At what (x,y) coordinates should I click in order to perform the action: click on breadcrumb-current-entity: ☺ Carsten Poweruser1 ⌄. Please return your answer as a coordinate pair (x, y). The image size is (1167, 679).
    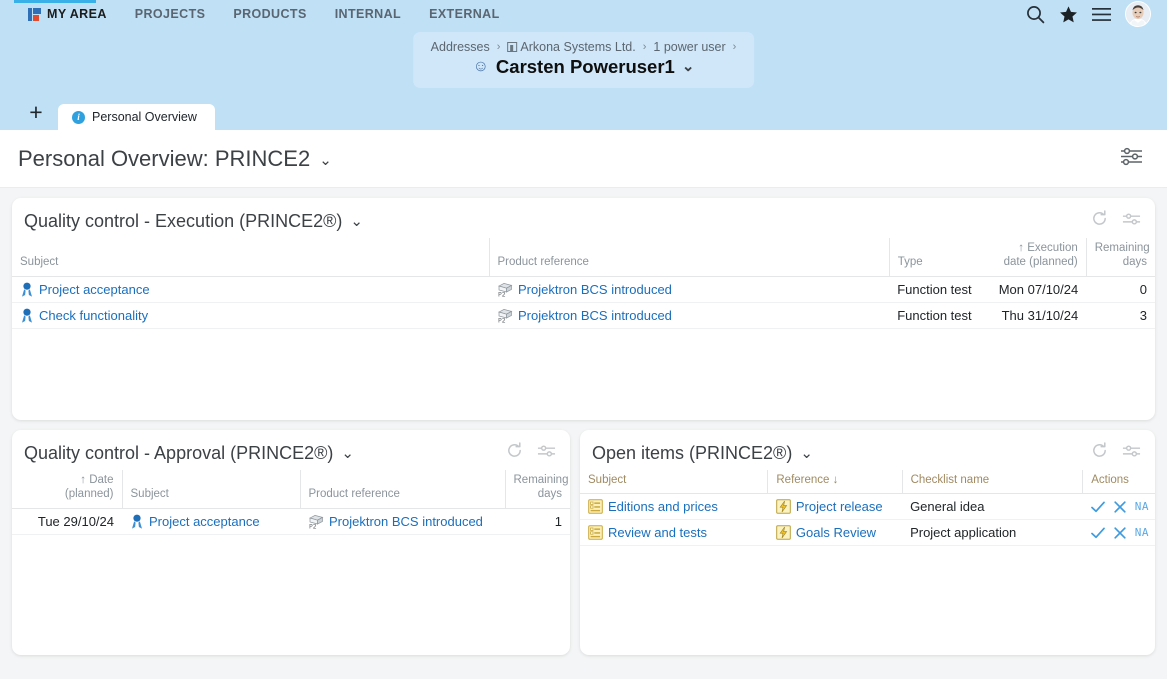
    Looking at the image, I should click on (584, 67).